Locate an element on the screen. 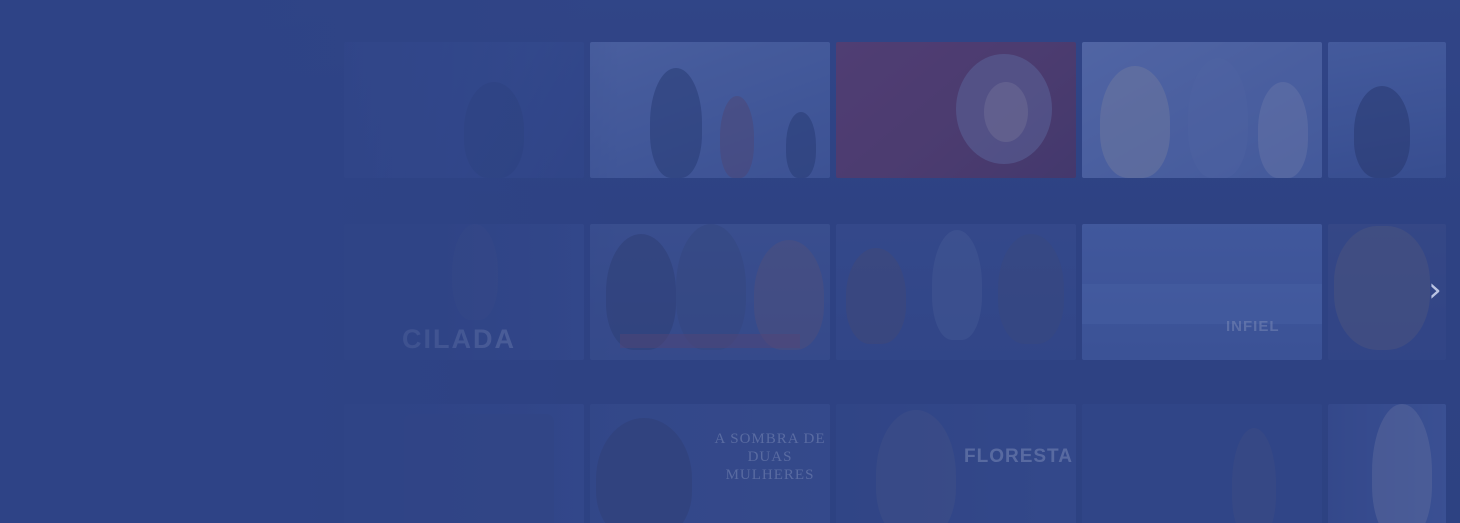 The image size is (1460, 523). title-tile: INFIEL is located at coordinates (1202, 292).